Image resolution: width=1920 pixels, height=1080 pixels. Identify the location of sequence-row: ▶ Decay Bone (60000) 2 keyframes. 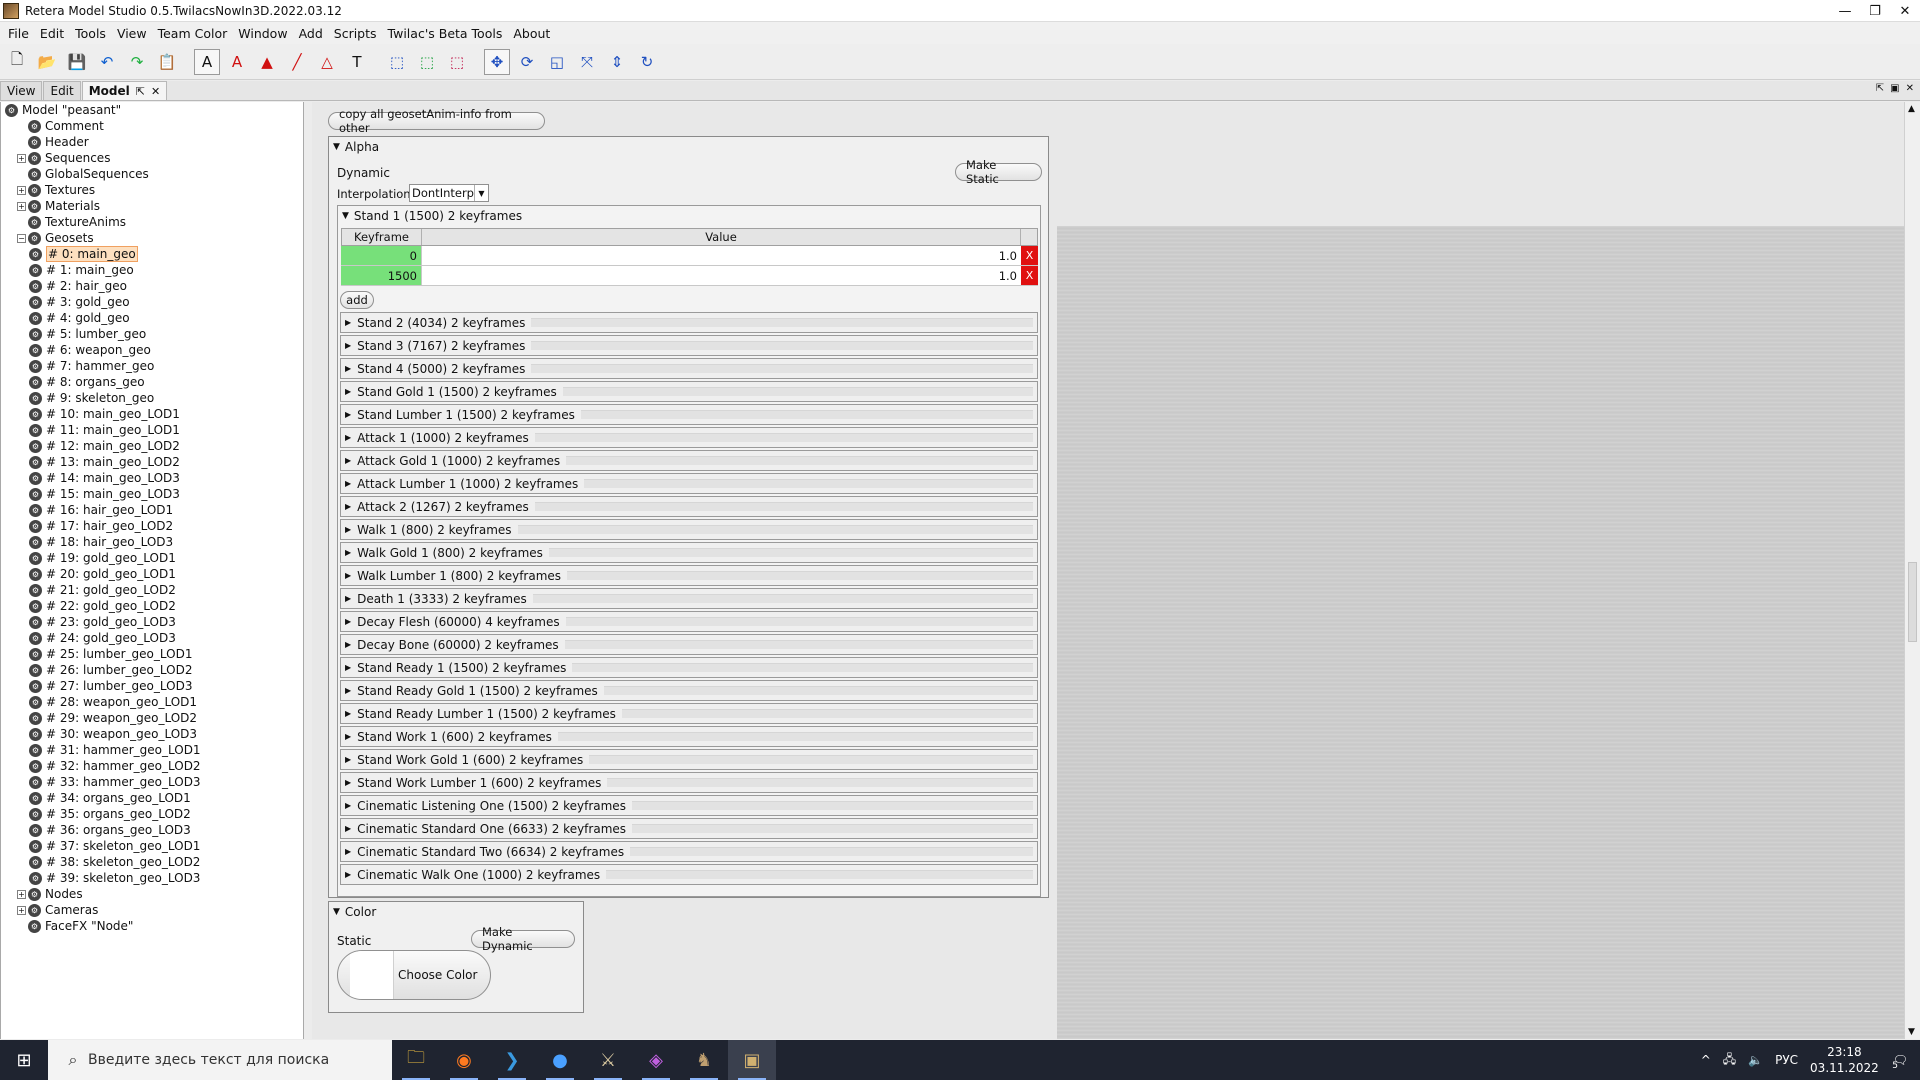
(689, 644).